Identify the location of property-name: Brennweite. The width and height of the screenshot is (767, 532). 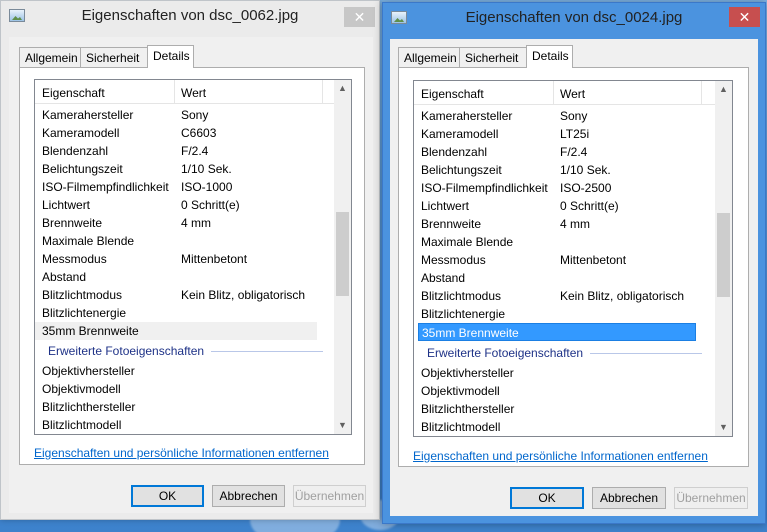
(72, 223).